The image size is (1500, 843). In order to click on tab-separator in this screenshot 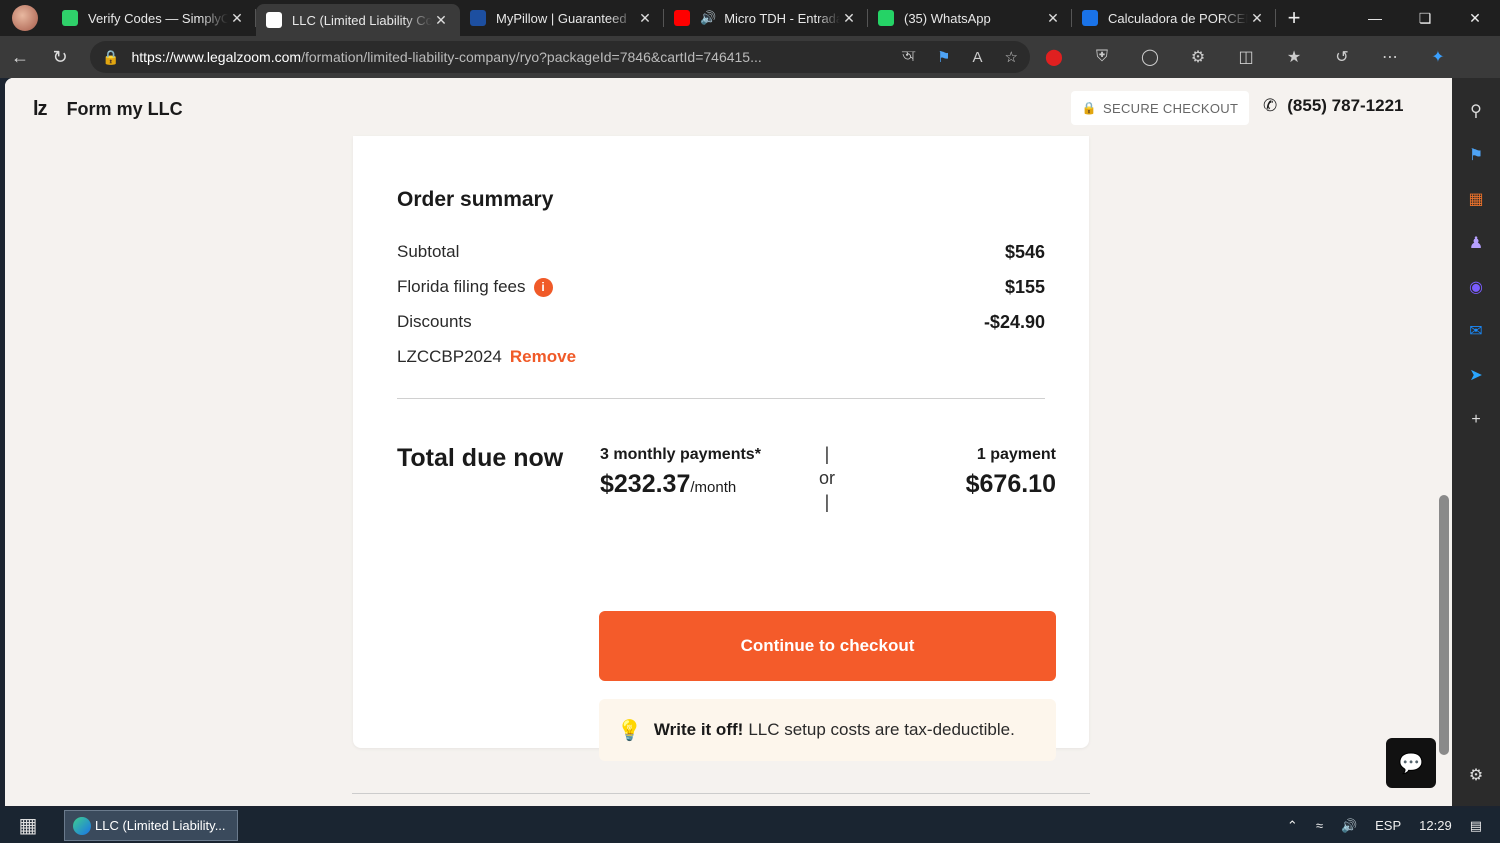, I will do `click(1275, 18)`.